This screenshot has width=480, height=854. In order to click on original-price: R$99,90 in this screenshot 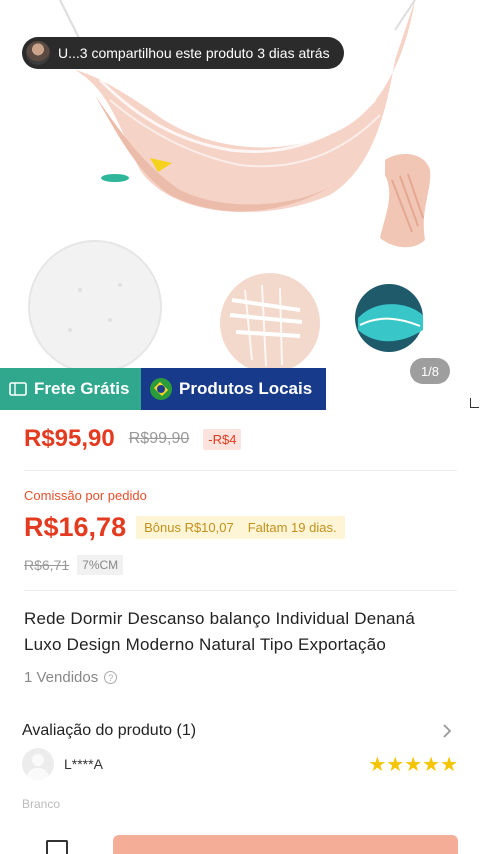, I will do `click(159, 438)`.